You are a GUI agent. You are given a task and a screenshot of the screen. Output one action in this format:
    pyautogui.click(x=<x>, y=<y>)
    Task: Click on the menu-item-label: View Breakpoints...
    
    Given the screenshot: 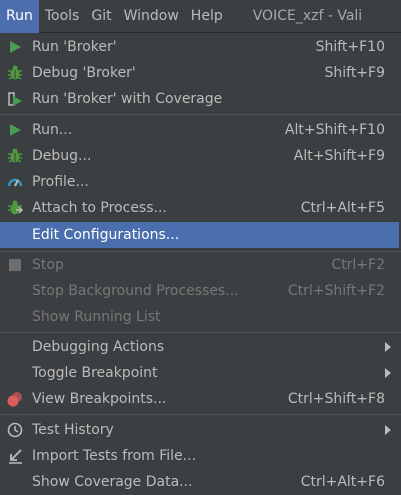 What is the action you would take?
    pyautogui.click(x=99, y=399)
    